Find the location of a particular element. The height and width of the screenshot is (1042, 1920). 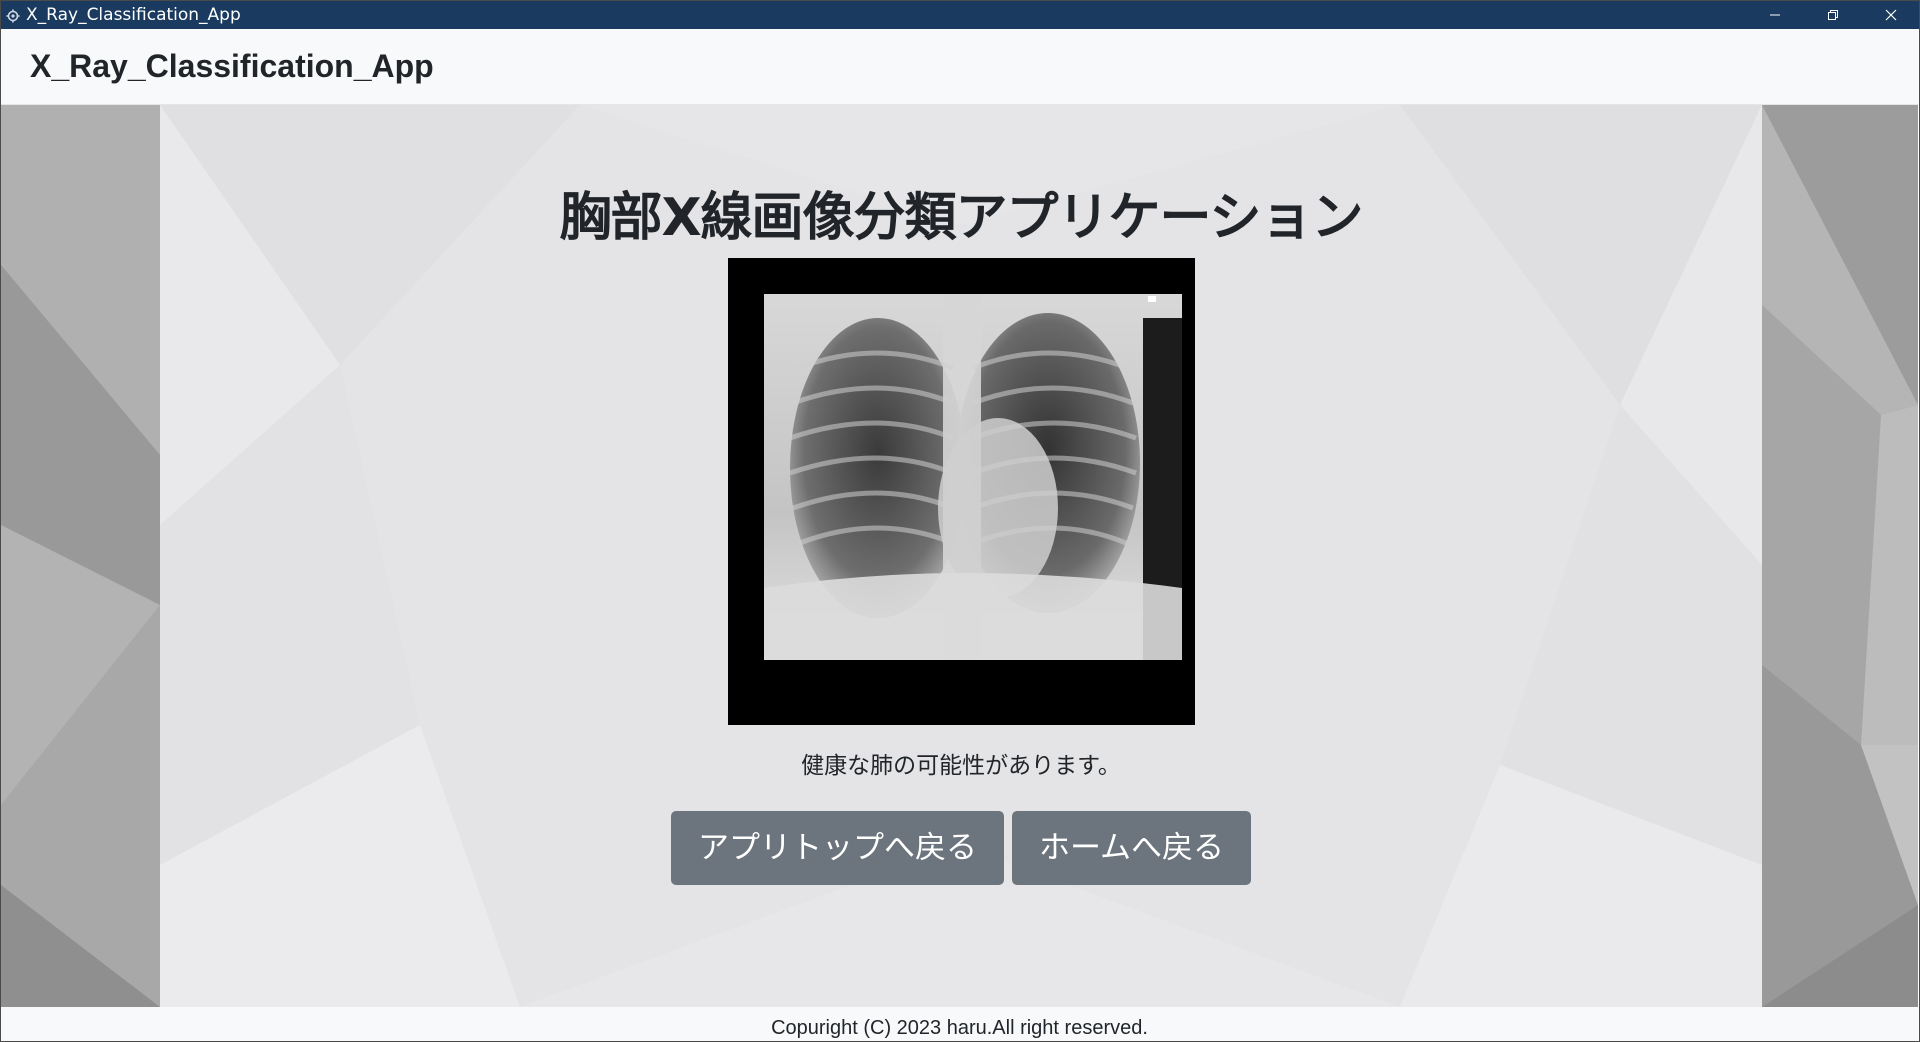

minimize-icon is located at coordinates (1775, 14).